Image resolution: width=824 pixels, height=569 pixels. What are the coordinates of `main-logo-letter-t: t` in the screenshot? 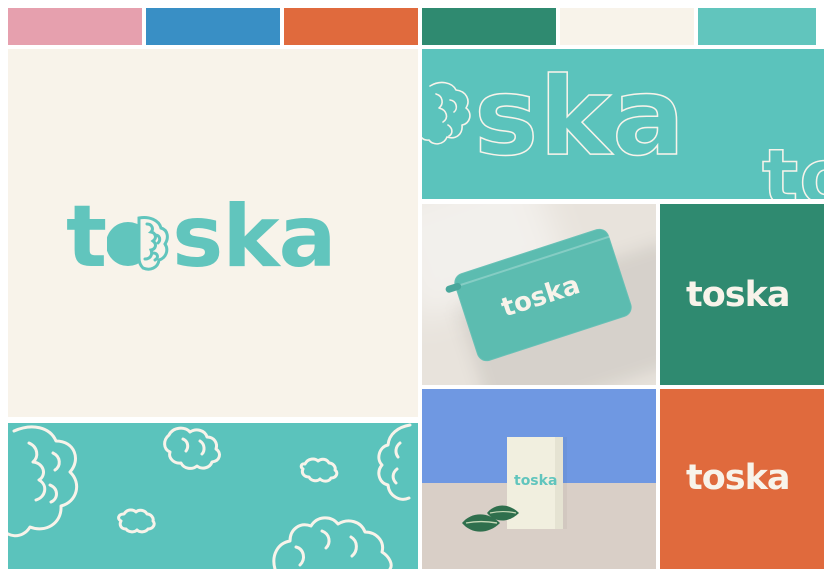 It's located at (86, 237).